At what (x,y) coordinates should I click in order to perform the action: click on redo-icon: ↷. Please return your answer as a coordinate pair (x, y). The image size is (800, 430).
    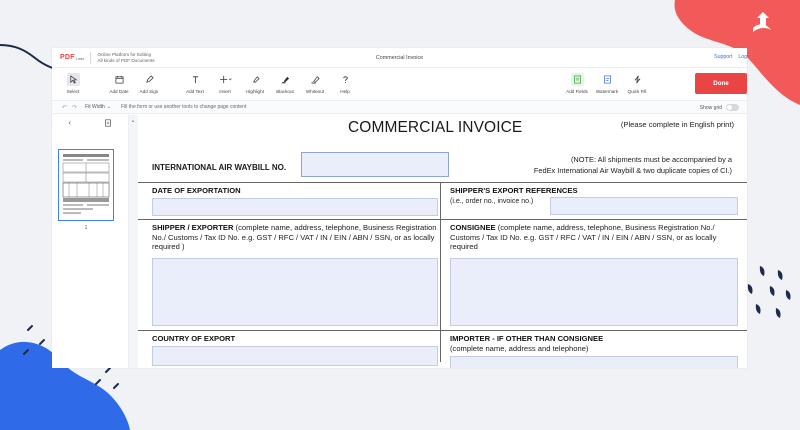
    Looking at the image, I should click on (74, 107).